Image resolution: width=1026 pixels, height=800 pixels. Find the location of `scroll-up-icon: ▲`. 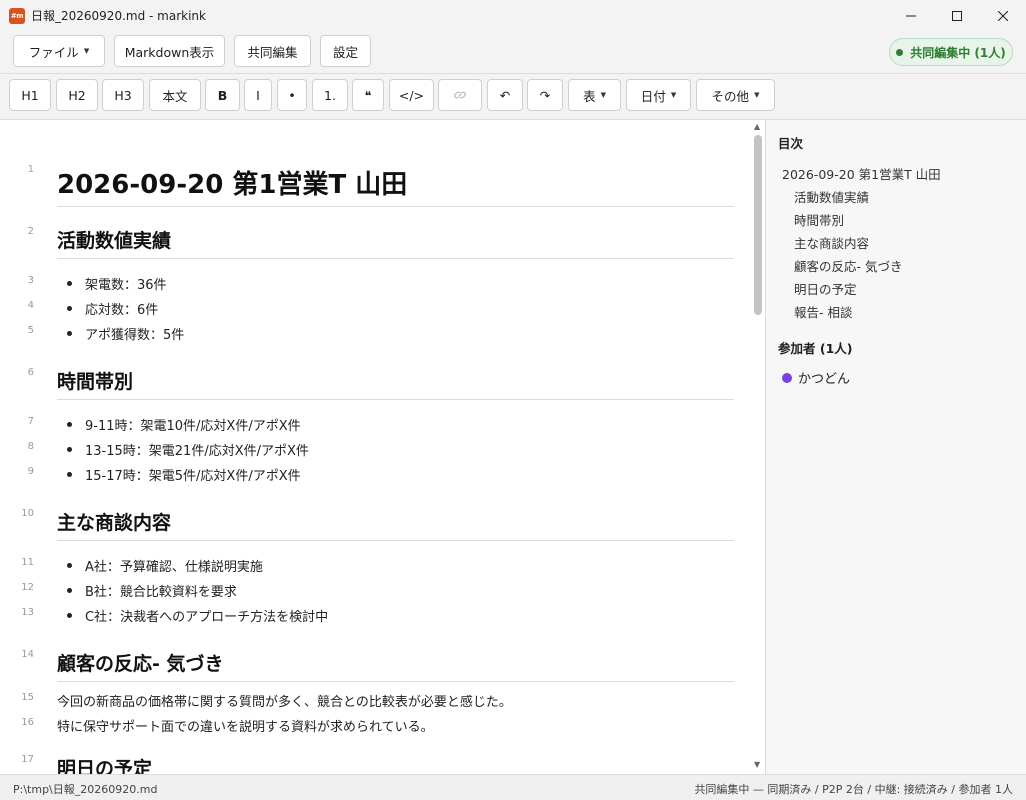

scroll-up-icon: ▲ is located at coordinates (757, 126).